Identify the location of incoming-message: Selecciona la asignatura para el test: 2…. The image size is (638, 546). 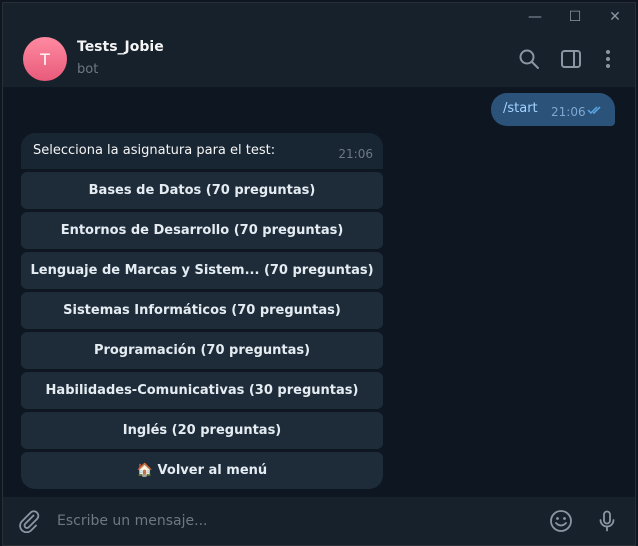
(202, 151).